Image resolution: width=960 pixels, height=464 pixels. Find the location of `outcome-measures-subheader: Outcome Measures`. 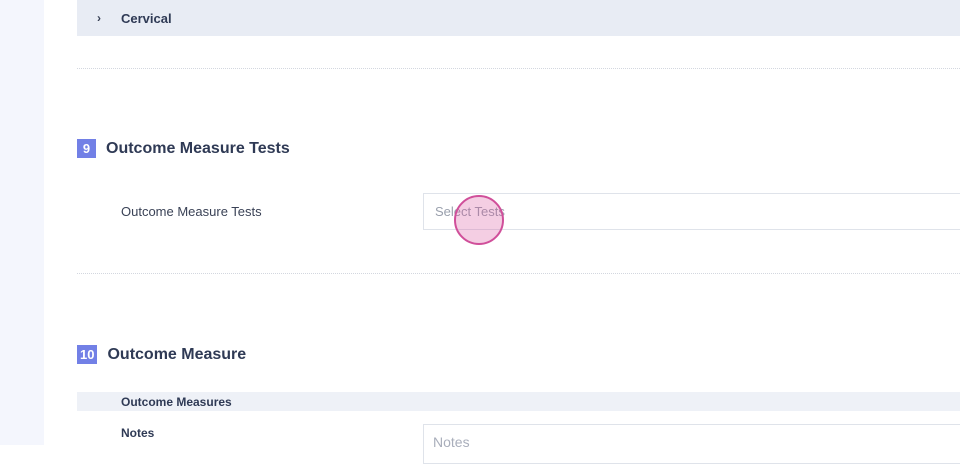

outcome-measures-subheader: Outcome Measures is located at coordinates (518, 401).